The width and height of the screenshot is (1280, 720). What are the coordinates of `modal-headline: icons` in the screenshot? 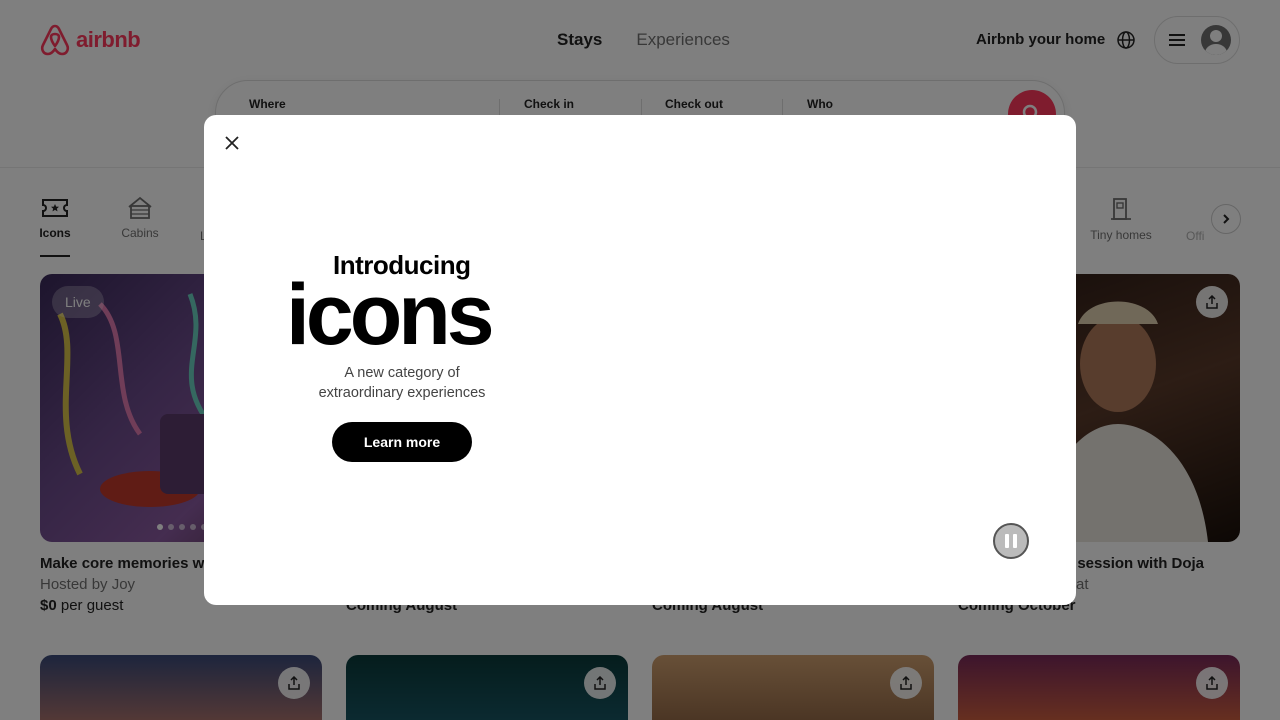 It's located at (390, 315).